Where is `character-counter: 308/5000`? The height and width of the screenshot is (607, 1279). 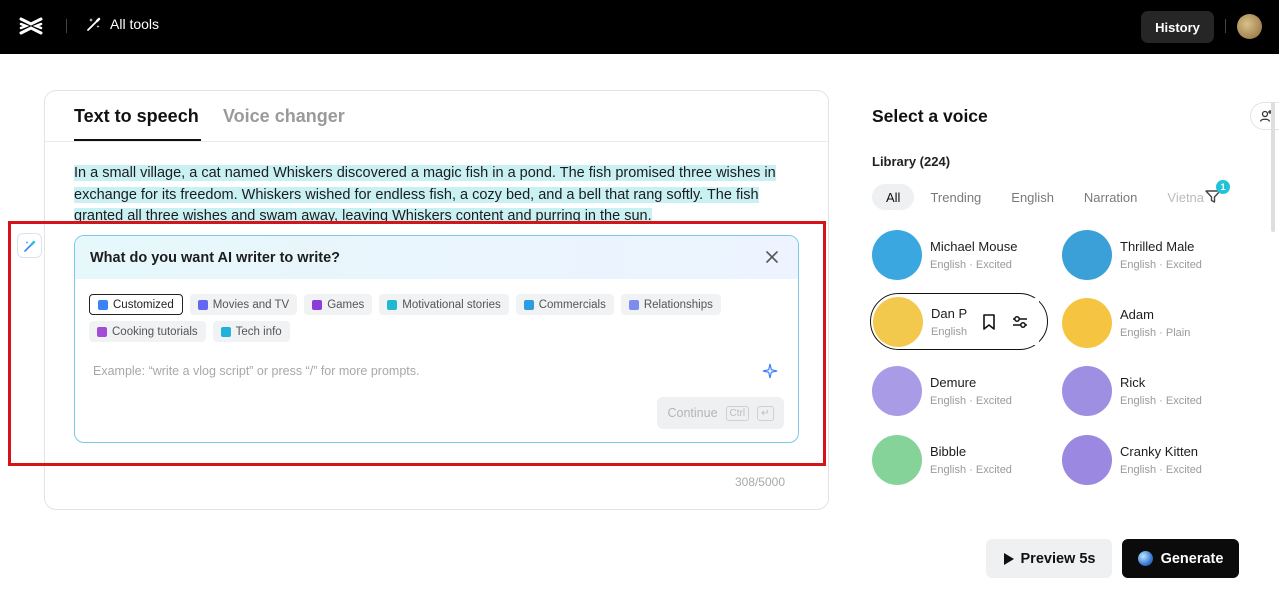
character-counter: 308/5000 is located at coordinates (759, 482).